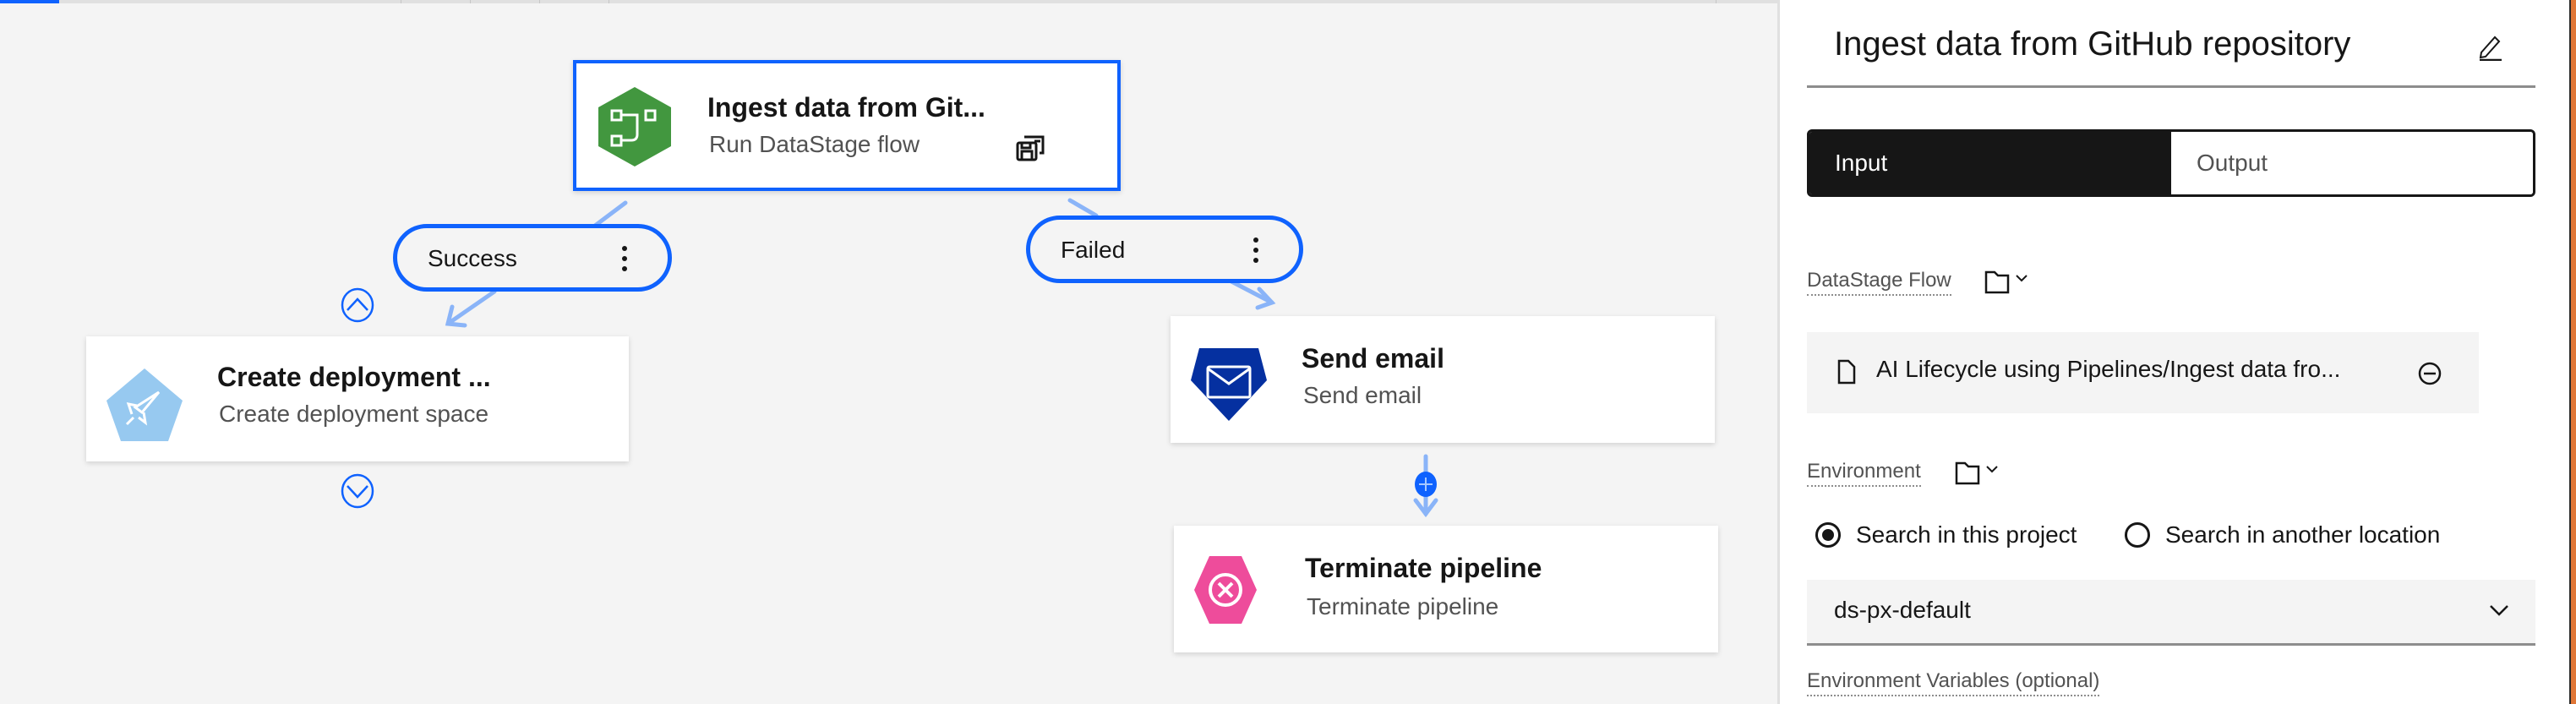 The width and height of the screenshot is (2576, 704). Describe the element at coordinates (357, 491) in the screenshot. I see `expand-down-icon` at that location.